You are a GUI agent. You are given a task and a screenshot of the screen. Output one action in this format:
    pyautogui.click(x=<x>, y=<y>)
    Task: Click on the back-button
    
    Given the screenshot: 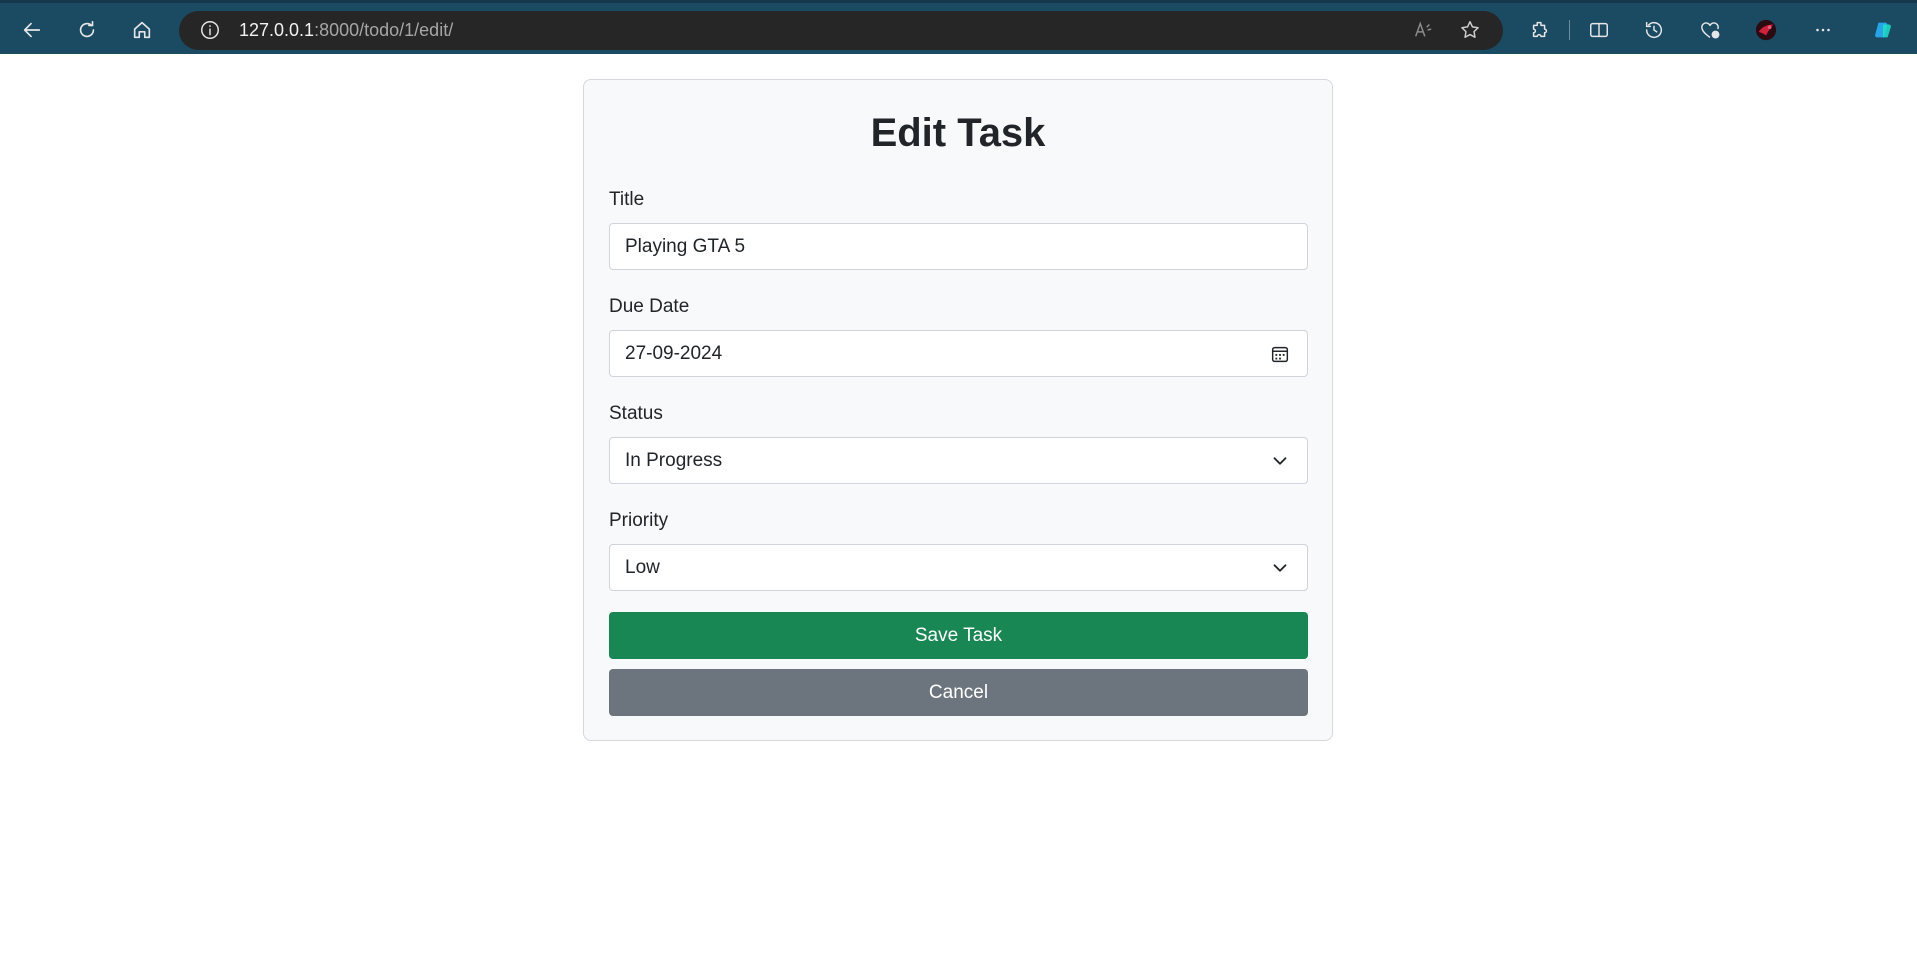 What is the action you would take?
    pyautogui.click(x=32, y=30)
    